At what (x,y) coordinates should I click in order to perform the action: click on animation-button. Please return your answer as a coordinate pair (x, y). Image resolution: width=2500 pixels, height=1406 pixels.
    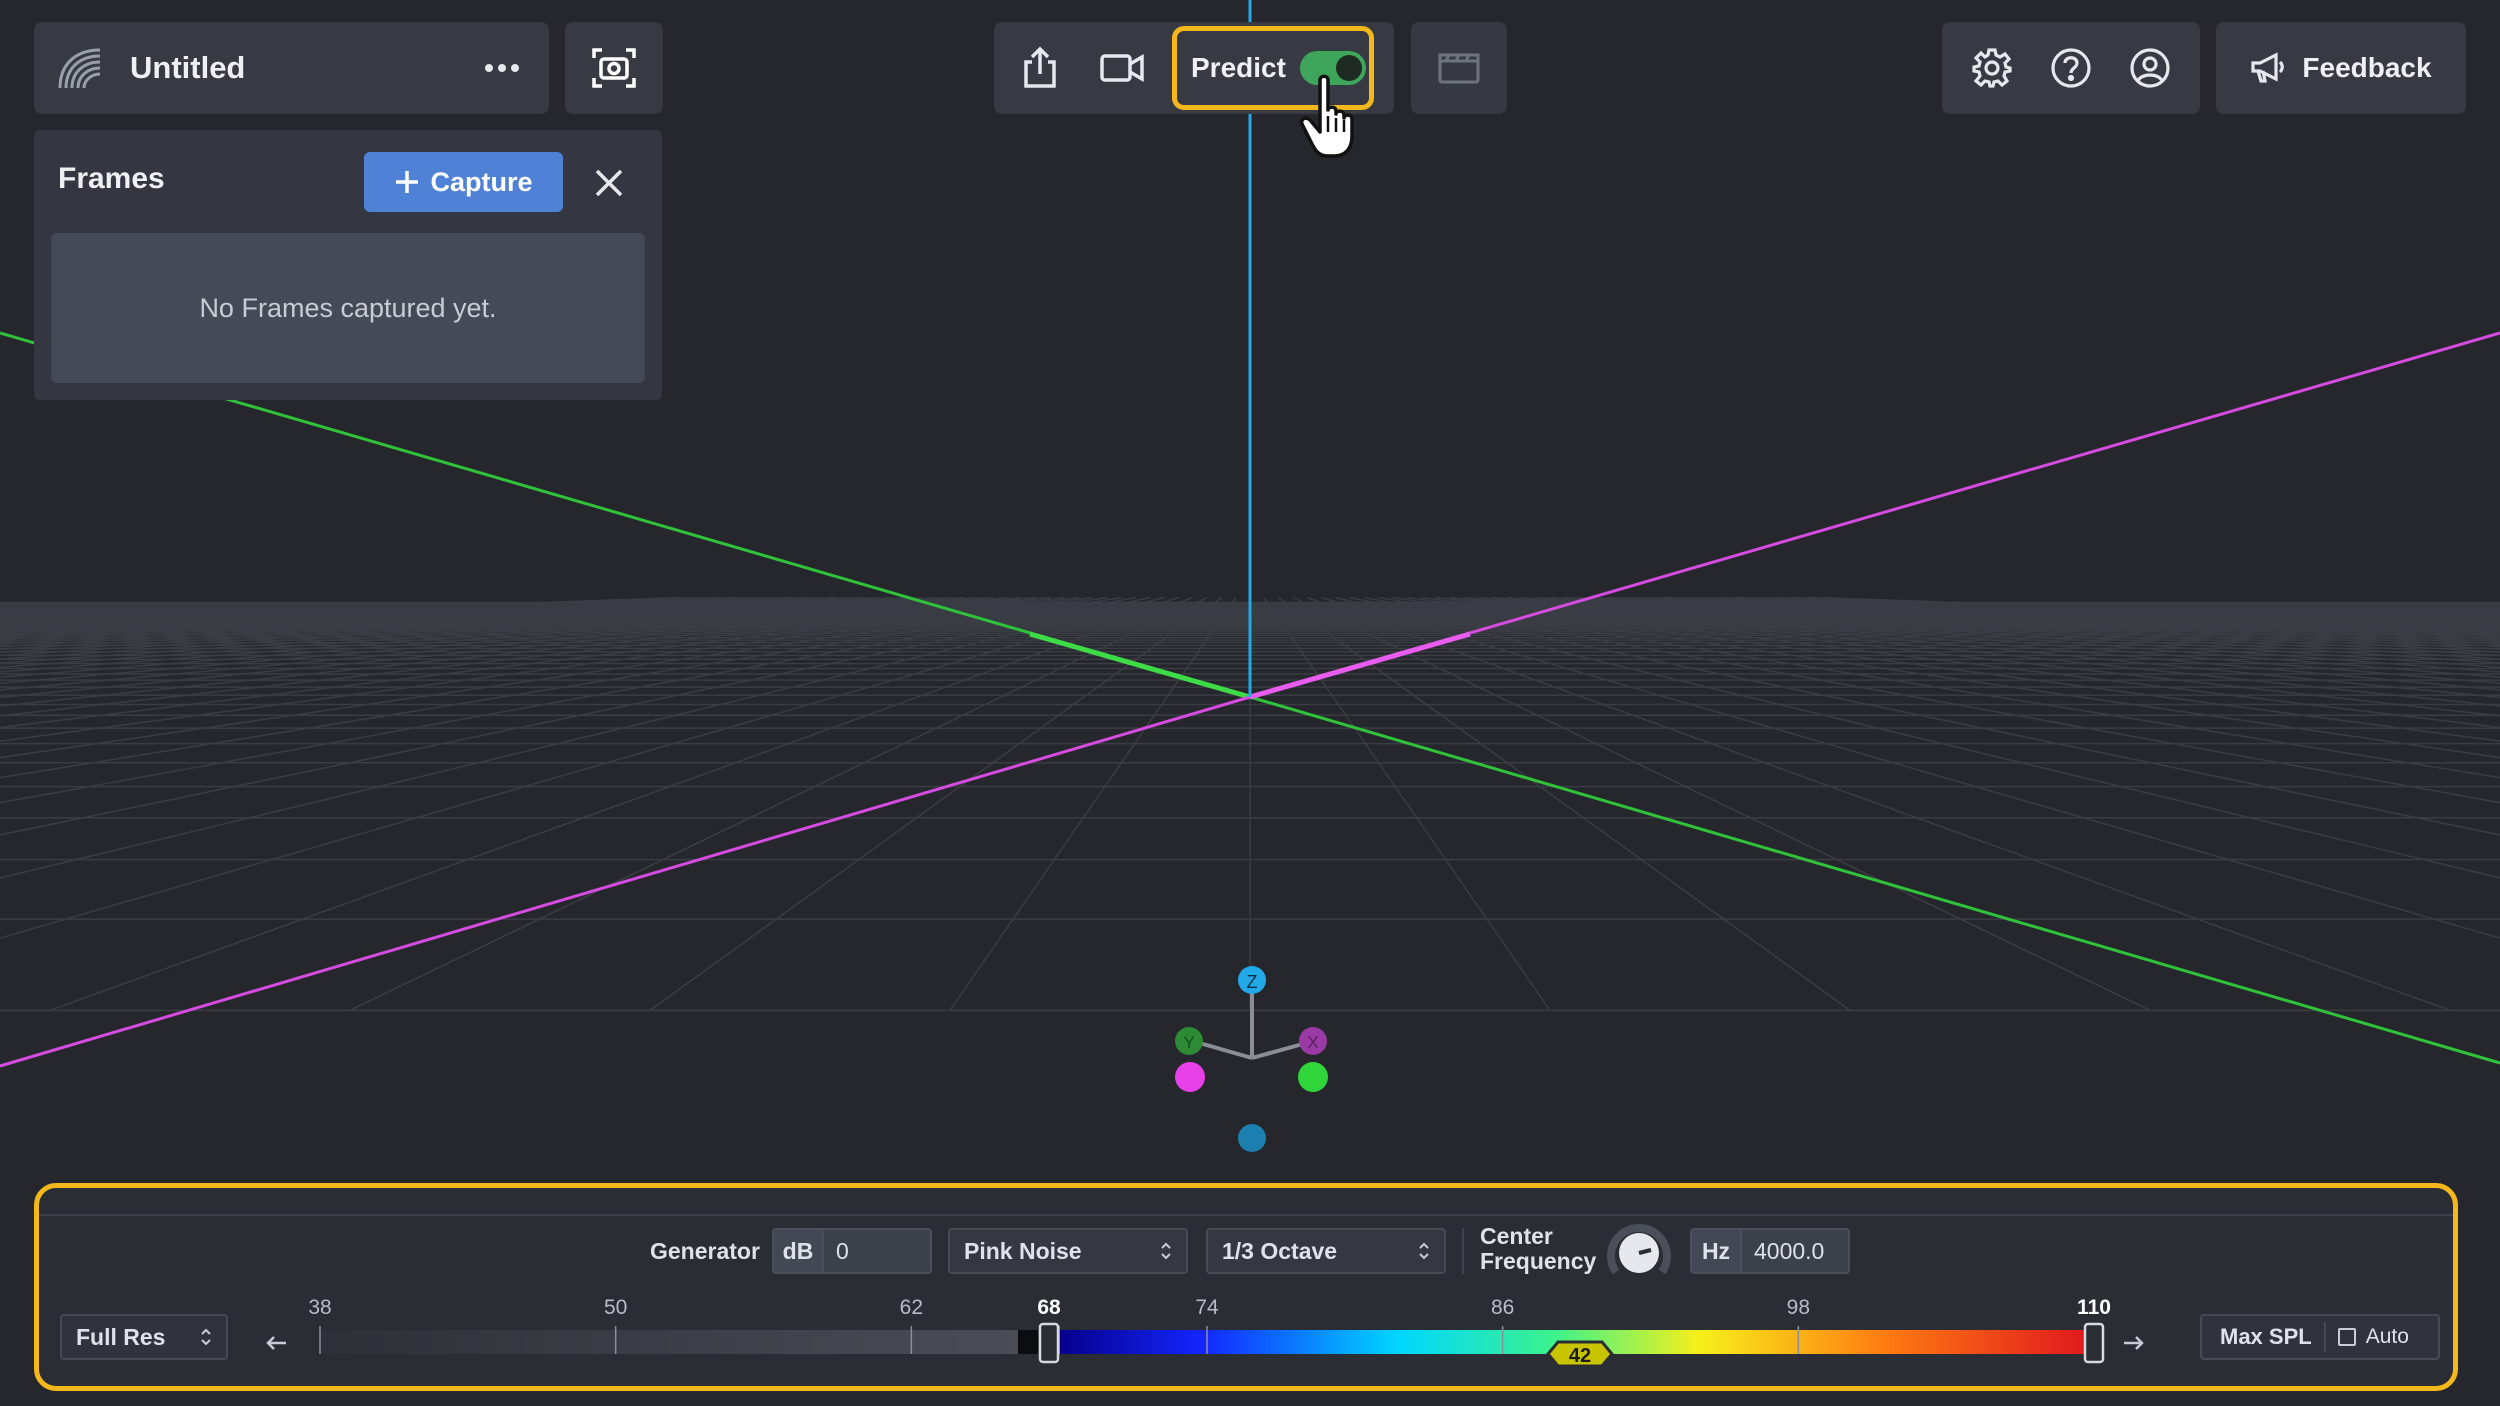
    Looking at the image, I should click on (1459, 68).